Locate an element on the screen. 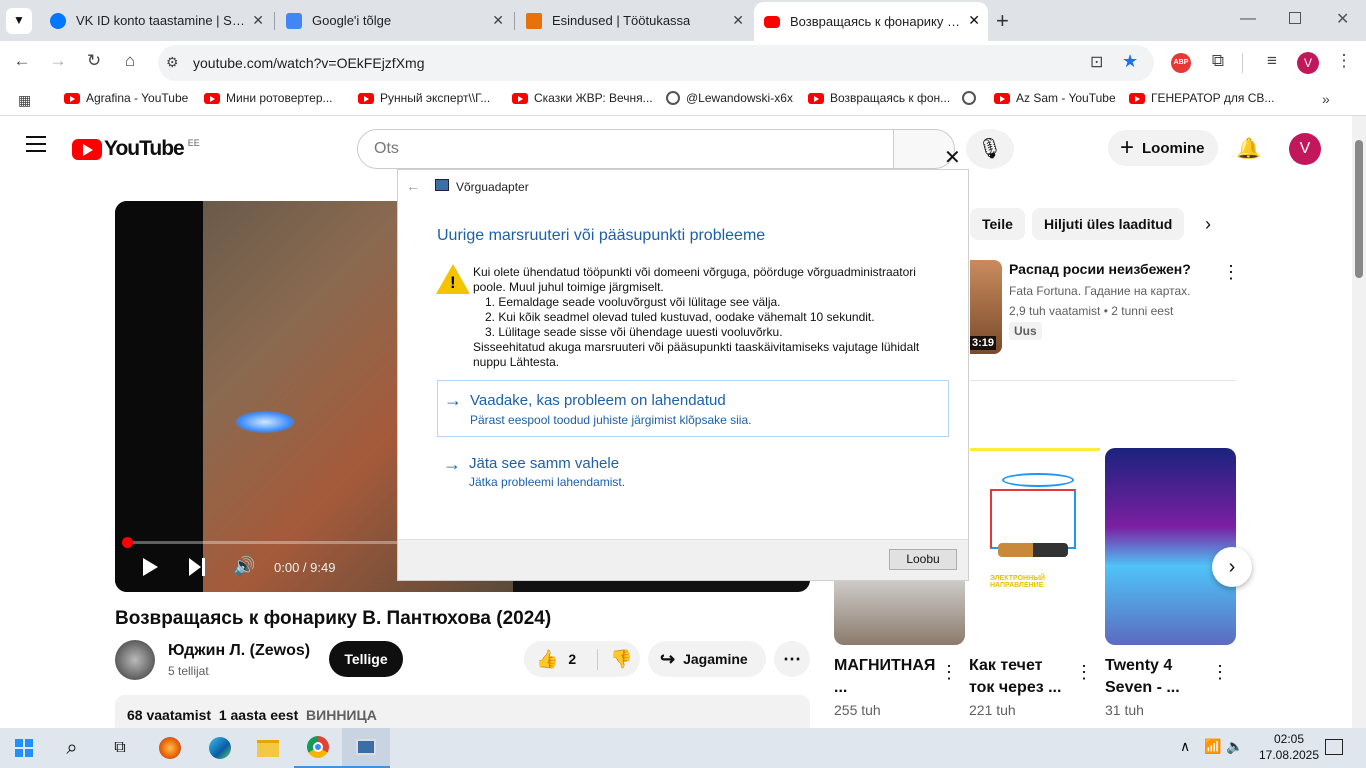 The width and height of the screenshot is (1366, 768). install-app-icon: ⊡ is located at coordinates (1096, 62).